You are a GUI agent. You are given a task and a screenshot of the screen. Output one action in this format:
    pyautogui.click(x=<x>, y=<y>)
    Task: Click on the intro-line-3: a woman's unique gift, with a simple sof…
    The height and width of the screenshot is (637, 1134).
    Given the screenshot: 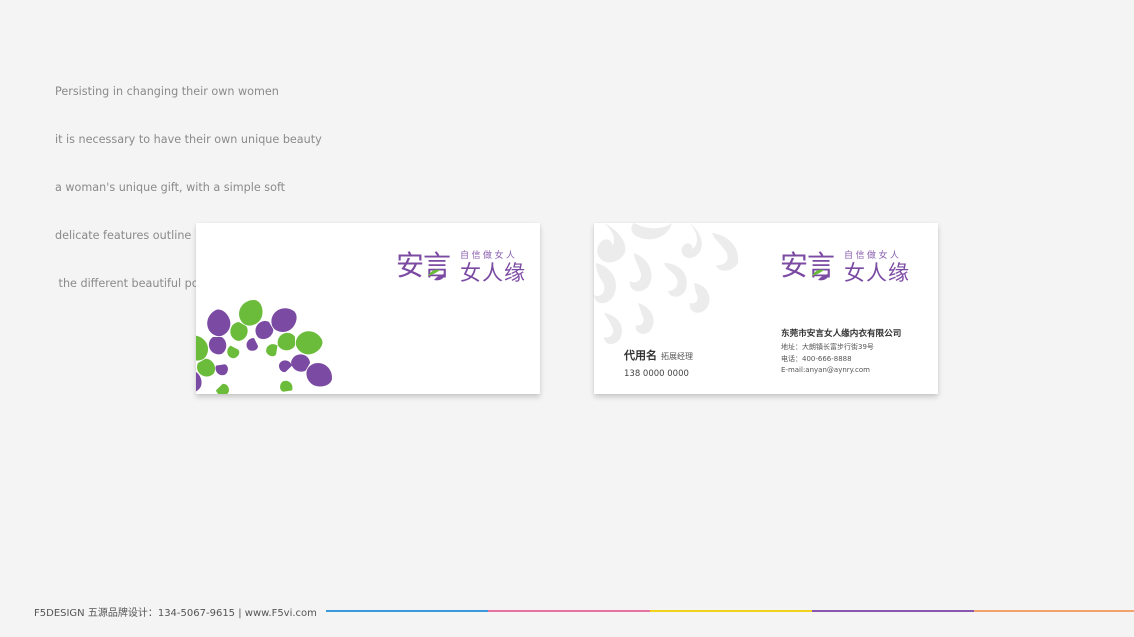 What is the action you would take?
    pyautogui.click(x=170, y=187)
    